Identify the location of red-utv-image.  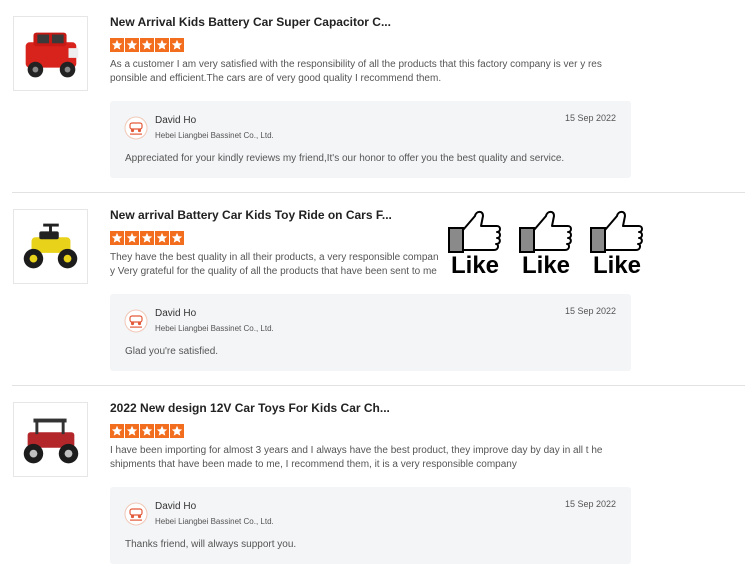
(51, 441).